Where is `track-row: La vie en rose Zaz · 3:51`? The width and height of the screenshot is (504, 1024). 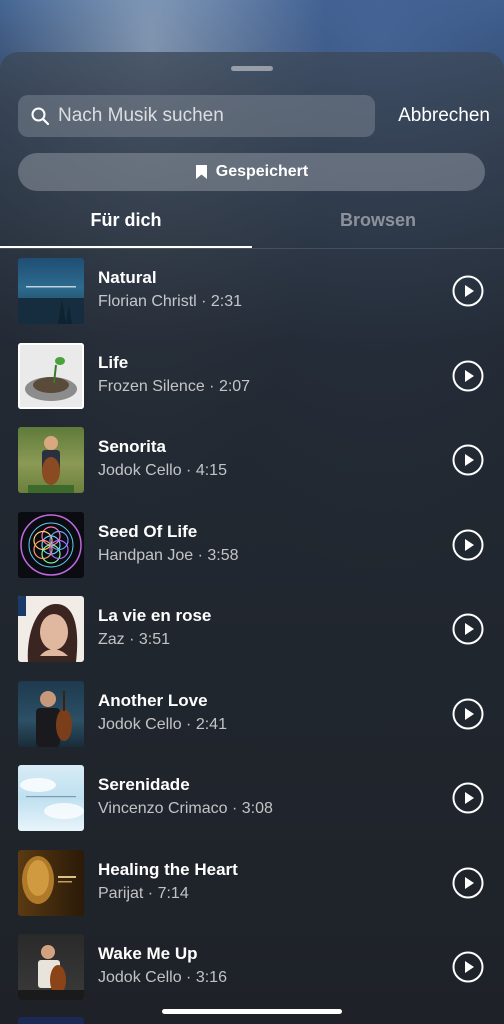 track-row: La vie en rose Zaz · 3:51 is located at coordinates (252, 638).